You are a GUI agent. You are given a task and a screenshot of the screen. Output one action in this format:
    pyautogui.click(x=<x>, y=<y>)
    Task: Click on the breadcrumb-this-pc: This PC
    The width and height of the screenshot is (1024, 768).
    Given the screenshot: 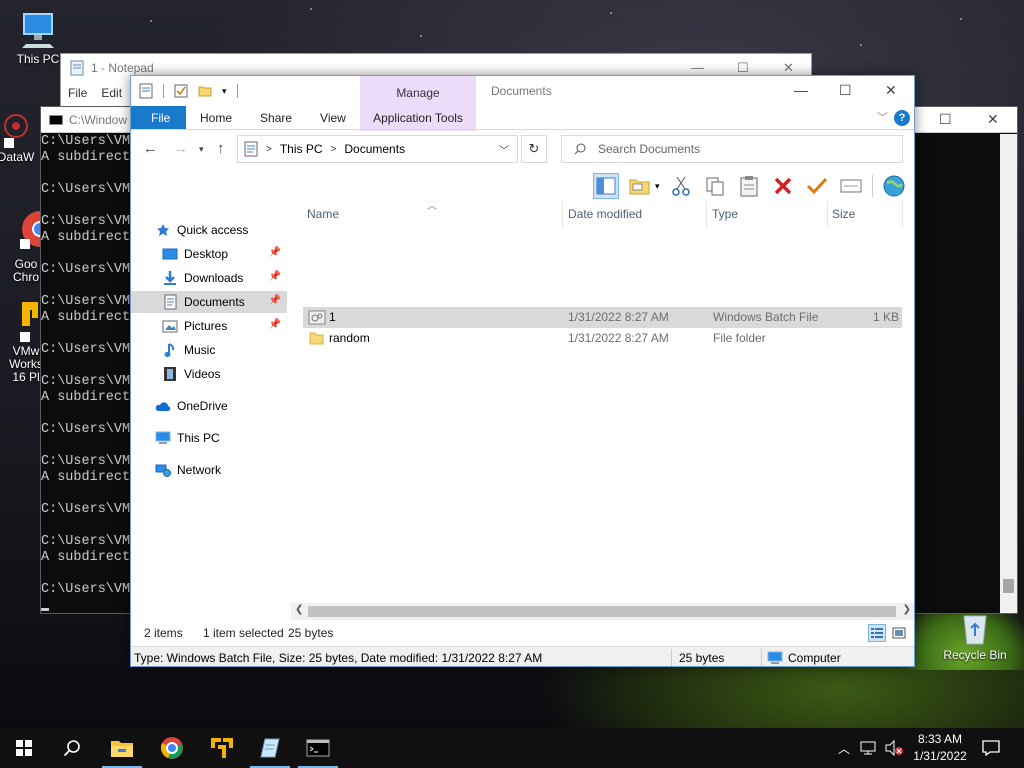 What is the action you would take?
    pyautogui.click(x=301, y=149)
    